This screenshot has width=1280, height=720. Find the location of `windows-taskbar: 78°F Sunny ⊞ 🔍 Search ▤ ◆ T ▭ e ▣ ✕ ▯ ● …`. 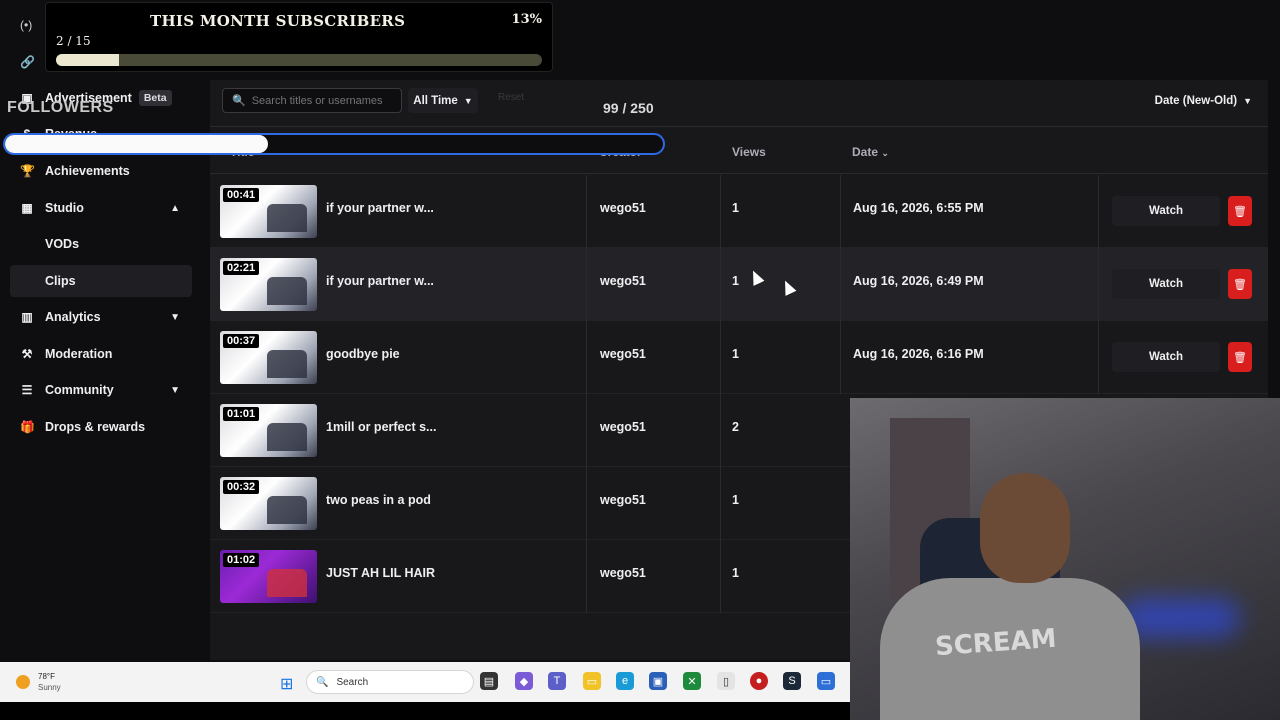

windows-taskbar: 78°F Sunny ⊞ 🔍 Search ▤ ◆ T ▭ e ▣ ✕ ▯ ● … is located at coordinates (425, 682).